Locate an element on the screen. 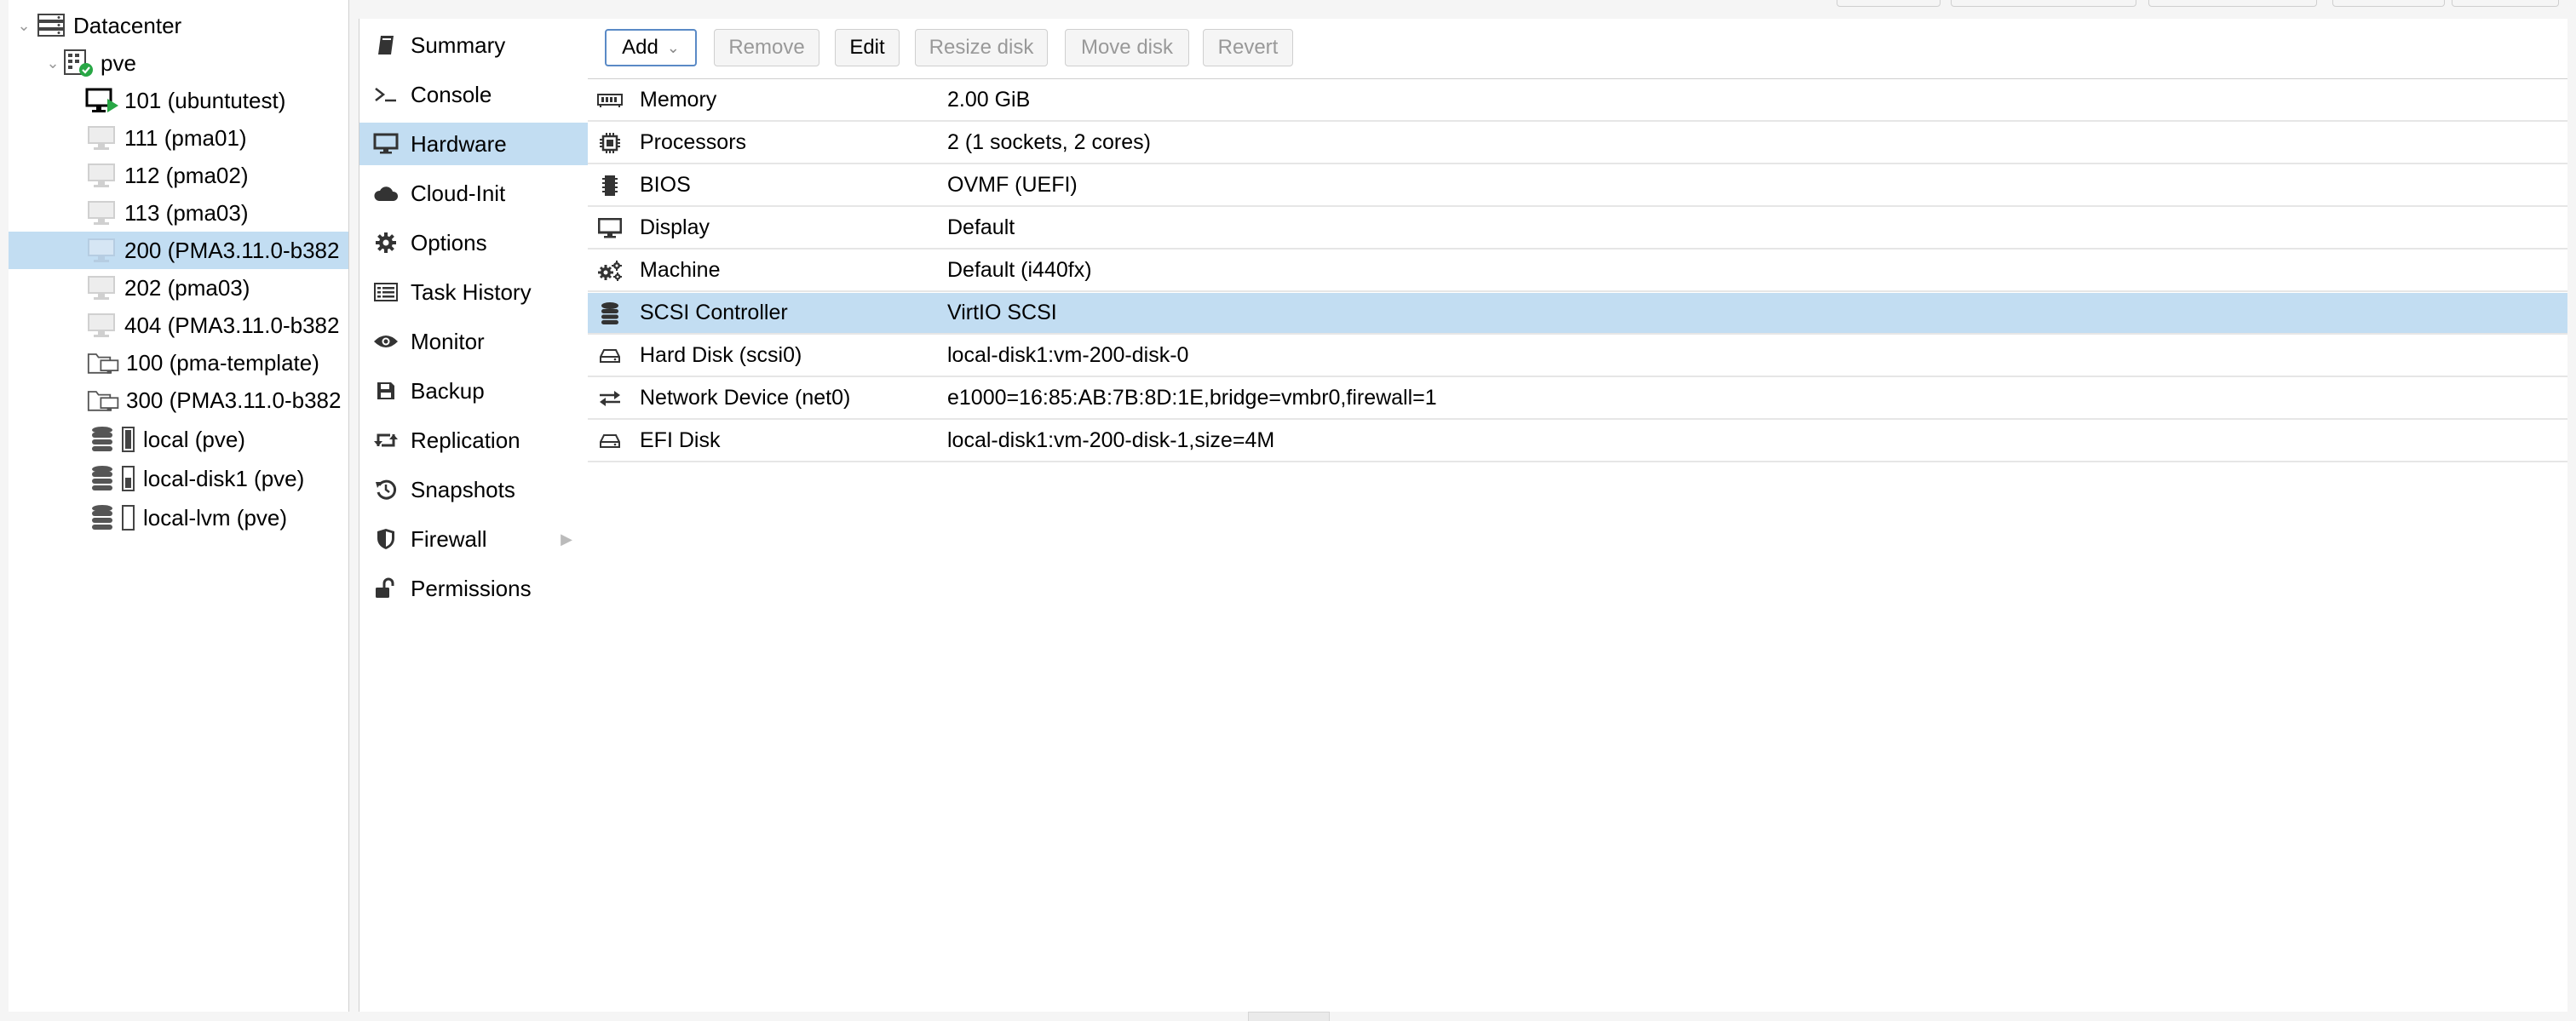 This screenshot has width=2576, height=1021. nav-label: Summary is located at coordinates (458, 45).